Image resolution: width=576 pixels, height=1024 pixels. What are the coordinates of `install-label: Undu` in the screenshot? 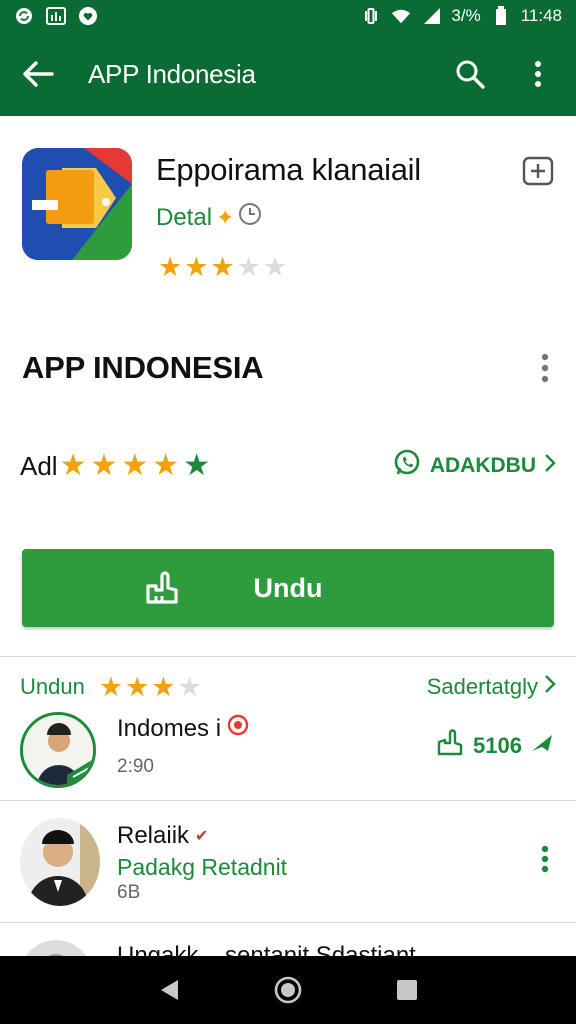 It's located at (288, 587).